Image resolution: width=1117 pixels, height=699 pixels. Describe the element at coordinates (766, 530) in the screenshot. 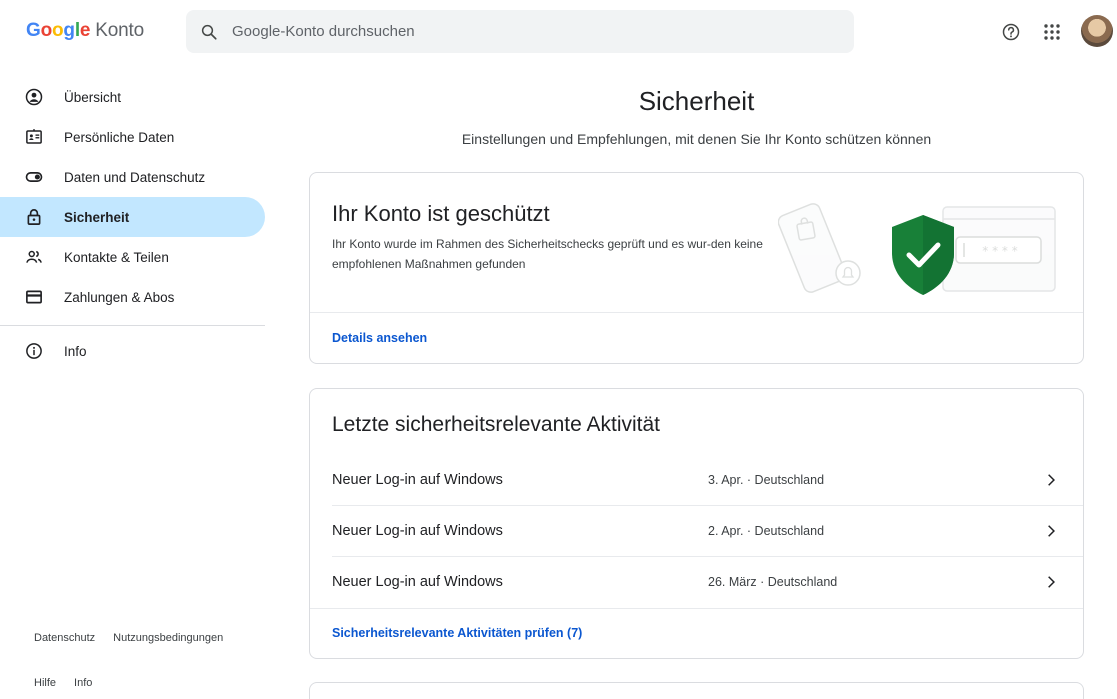

I see `activity-detail: 2. Apr. · Deutschland` at that location.